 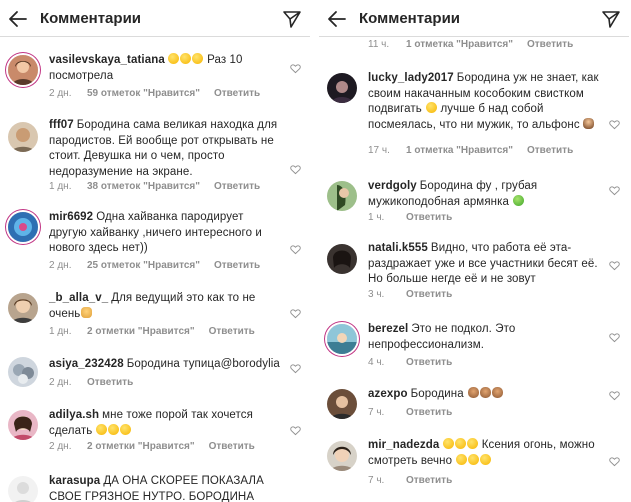 I want to click on comment-meta: 11 ч. 1 отметка "Нравится" Ответить, so click(x=470, y=44).